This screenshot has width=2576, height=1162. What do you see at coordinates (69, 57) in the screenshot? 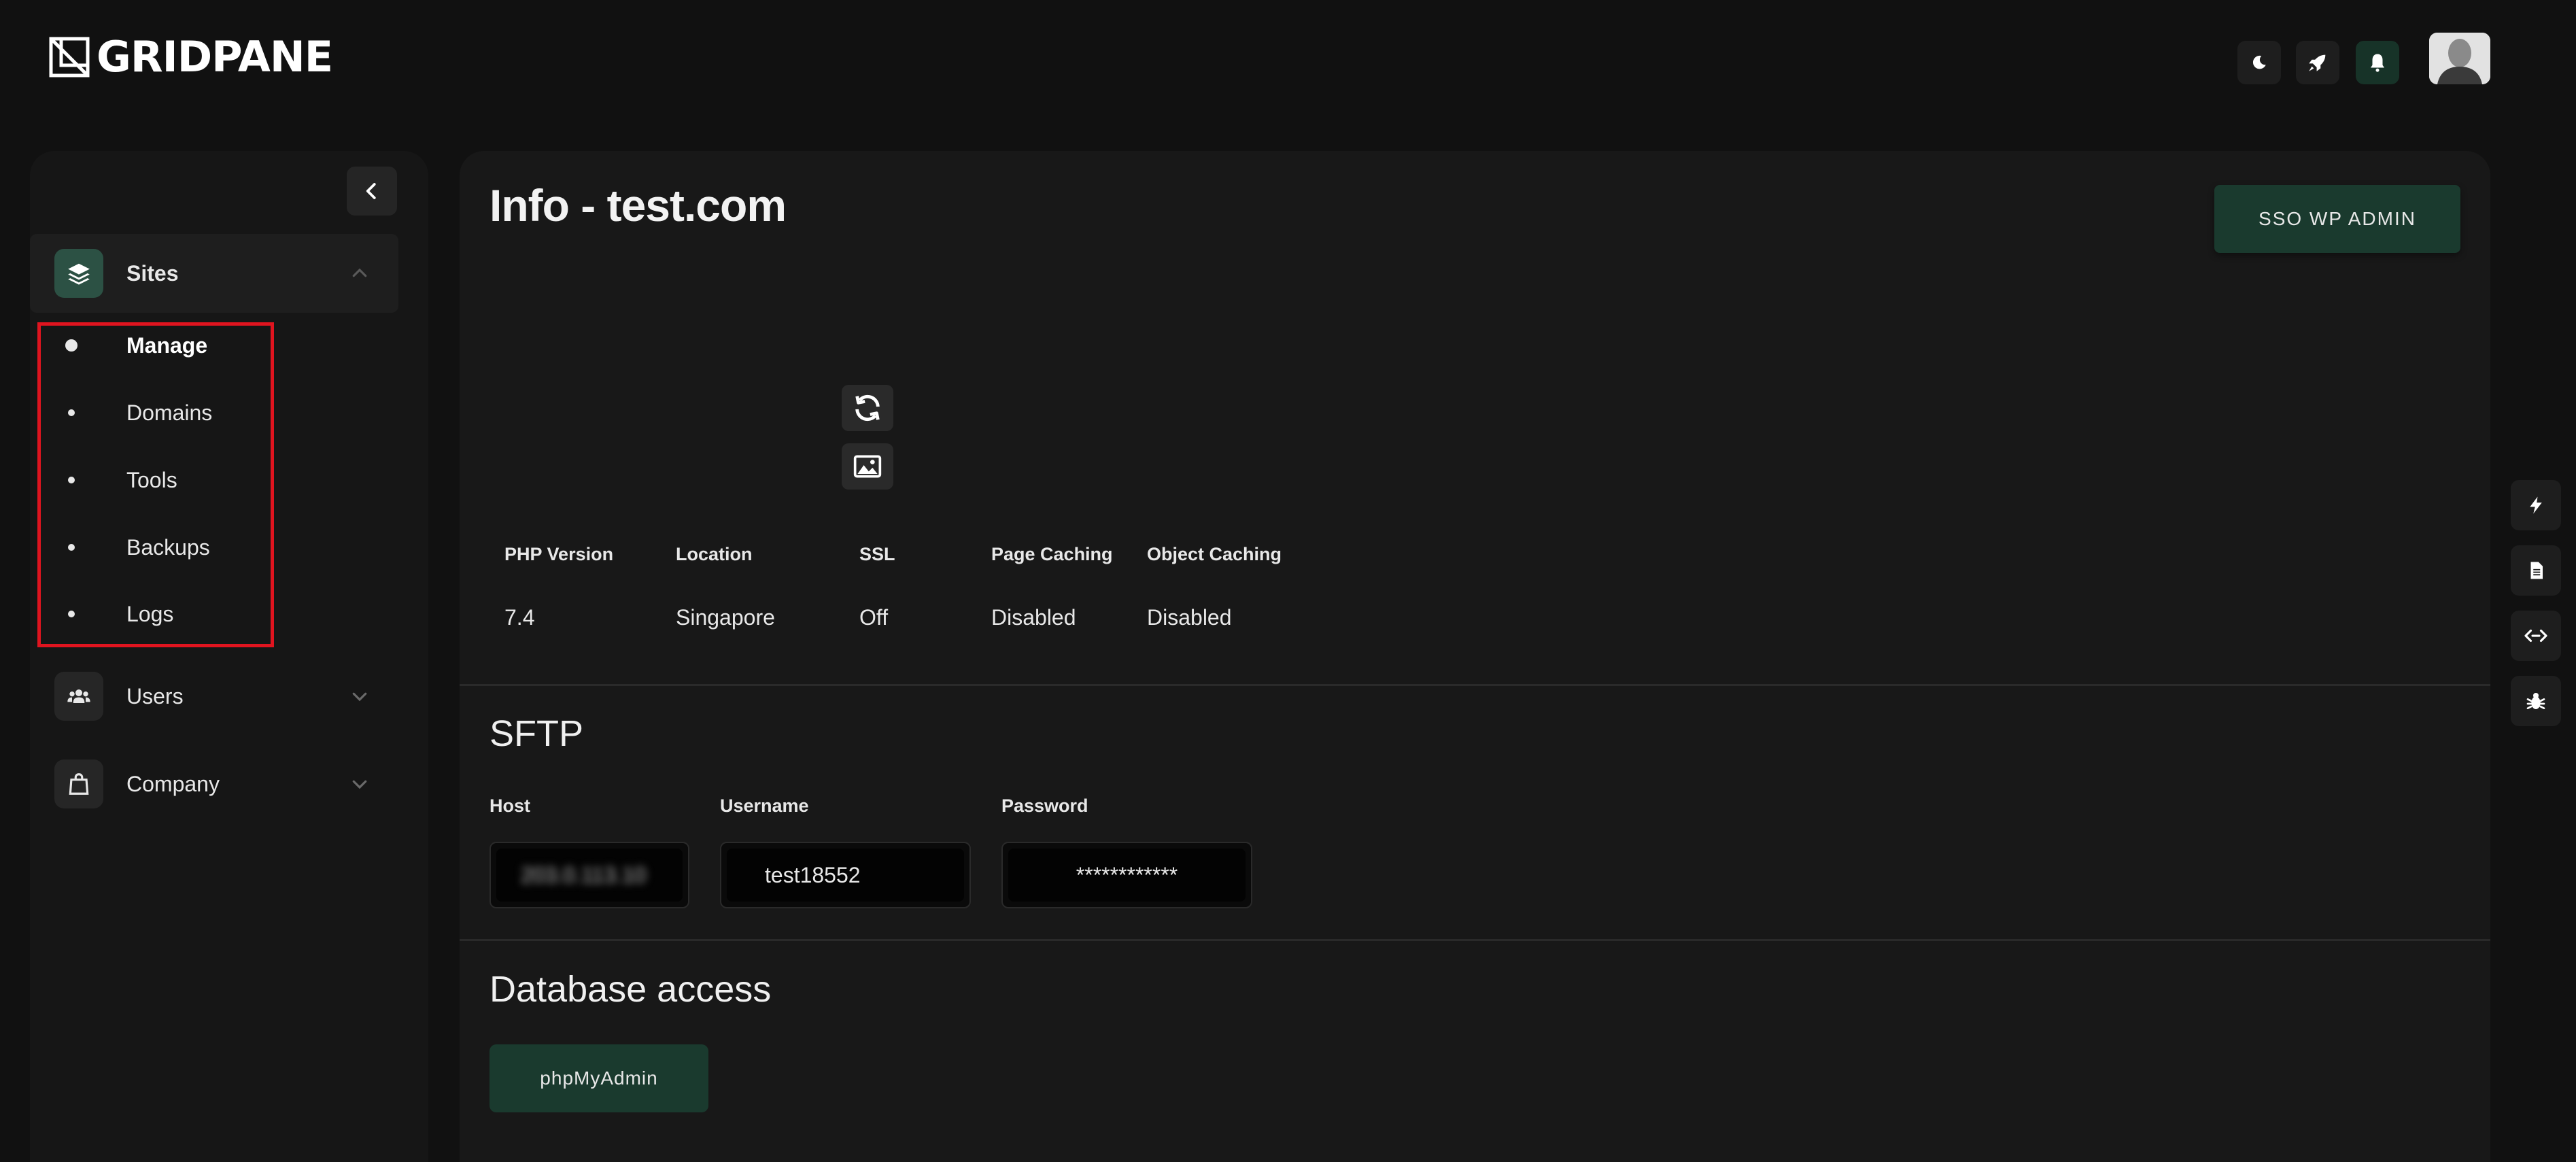
I see `gridpane-logo-icon` at bounding box center [69, 57].